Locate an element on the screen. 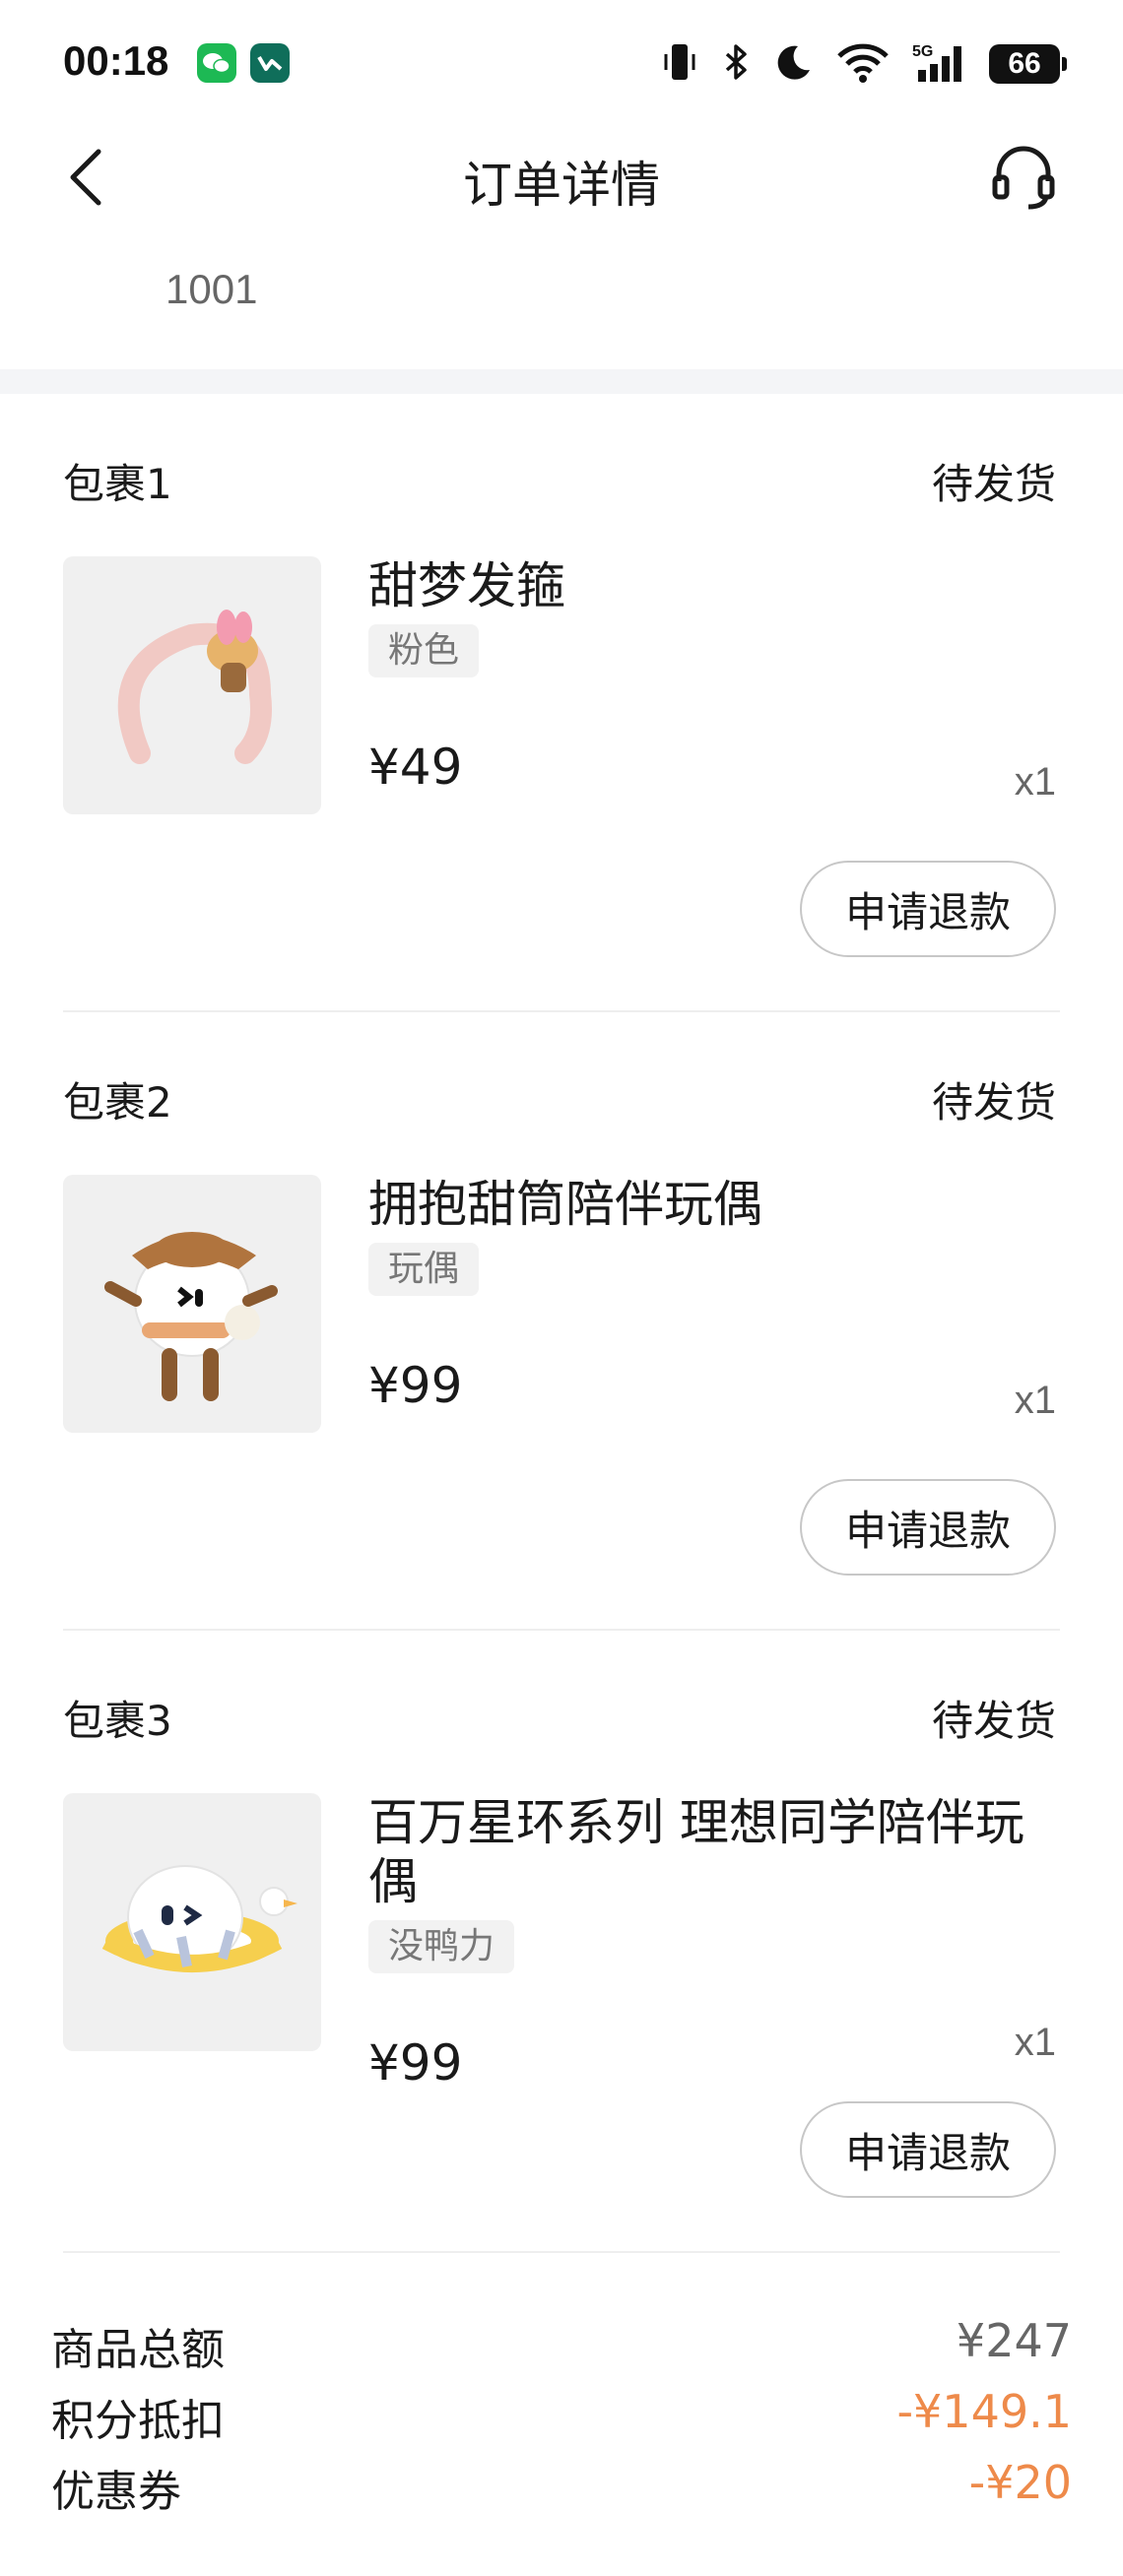  status-bar: 00:18 5G 66 is located at coordinates (561, 64).